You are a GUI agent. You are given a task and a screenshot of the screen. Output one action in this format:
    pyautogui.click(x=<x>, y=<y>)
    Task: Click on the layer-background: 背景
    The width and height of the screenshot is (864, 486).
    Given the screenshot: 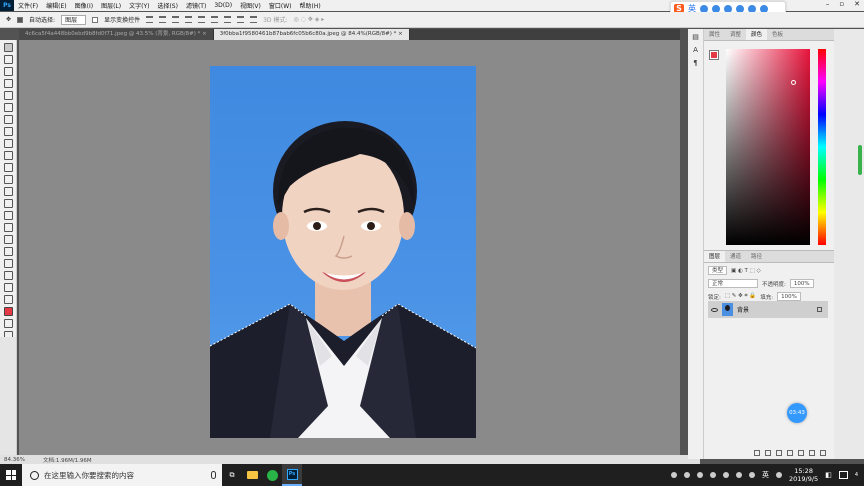 What is the action you would take?
    pyautogui.click(x=768, y=309)
    